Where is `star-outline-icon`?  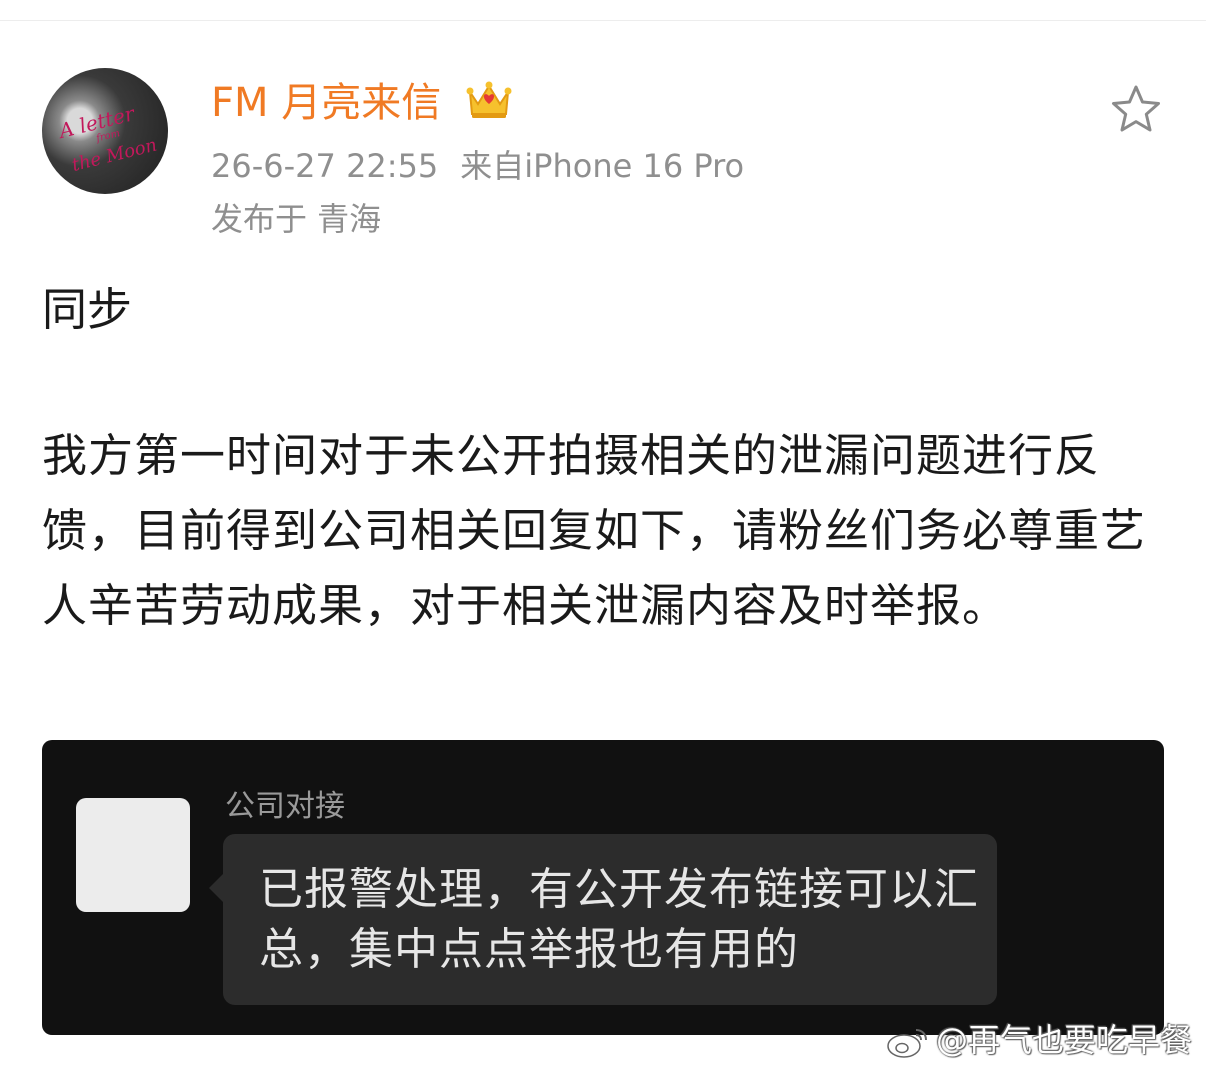 star-outline-icon is located at coordinates (1136, 109).